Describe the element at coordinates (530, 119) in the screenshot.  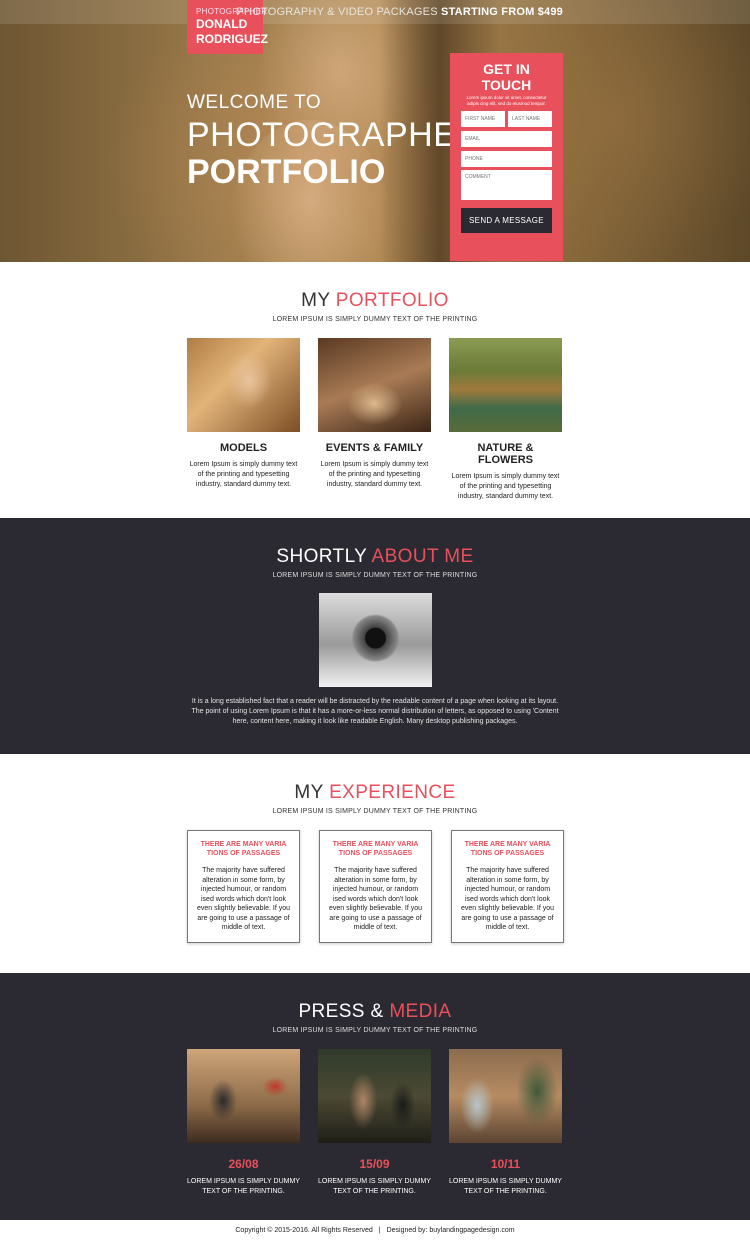
I see `last-name-field` at that location.